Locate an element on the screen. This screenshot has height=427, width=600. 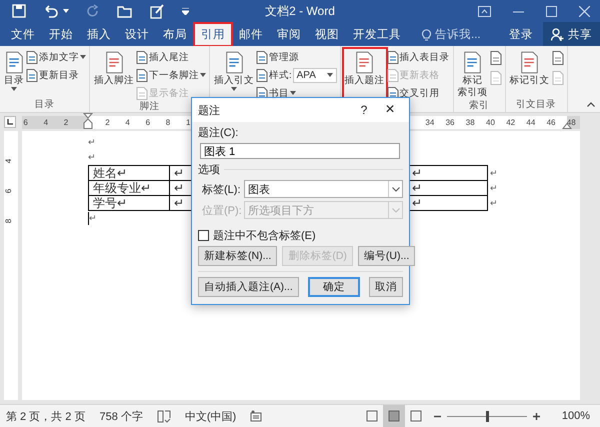
ribbon-tab: 视图 is located at coordinates (327, 34).